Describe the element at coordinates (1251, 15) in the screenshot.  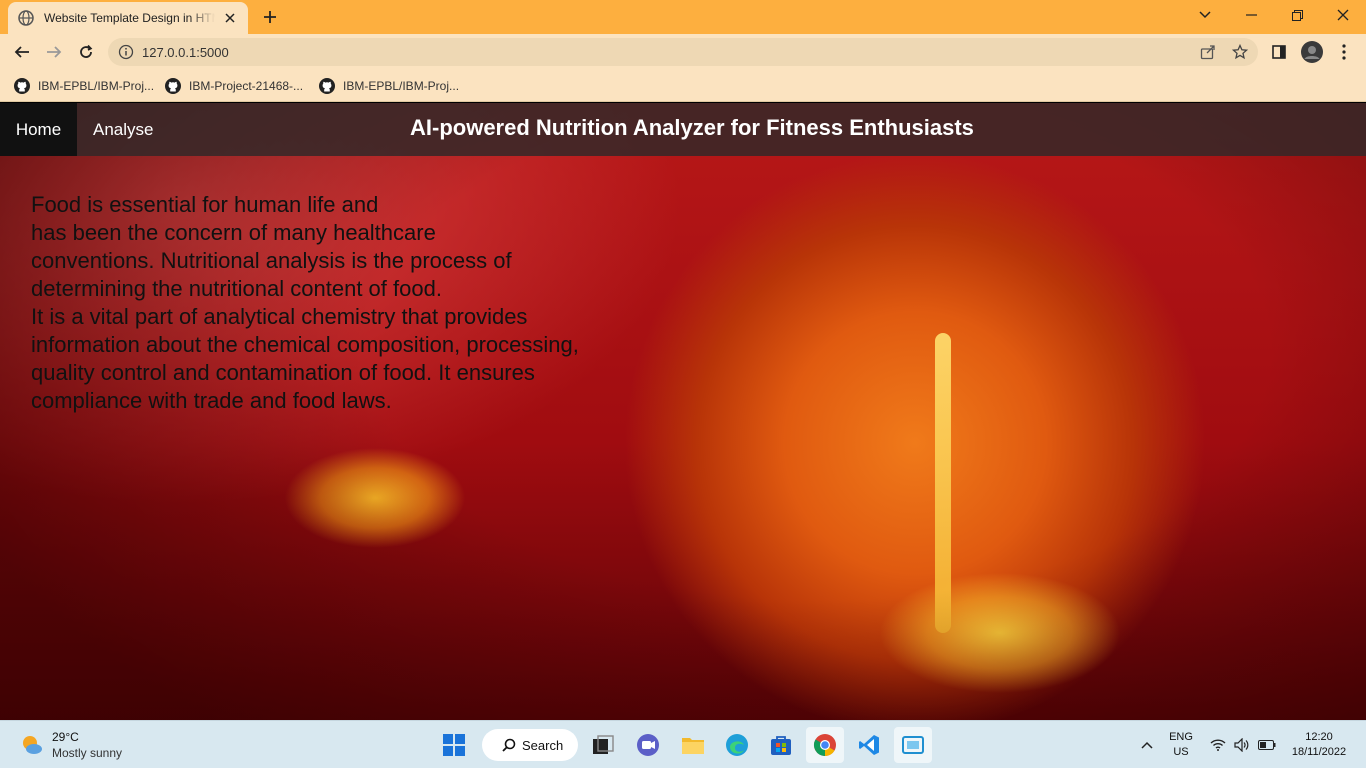
I see `minimize-button` at that location.